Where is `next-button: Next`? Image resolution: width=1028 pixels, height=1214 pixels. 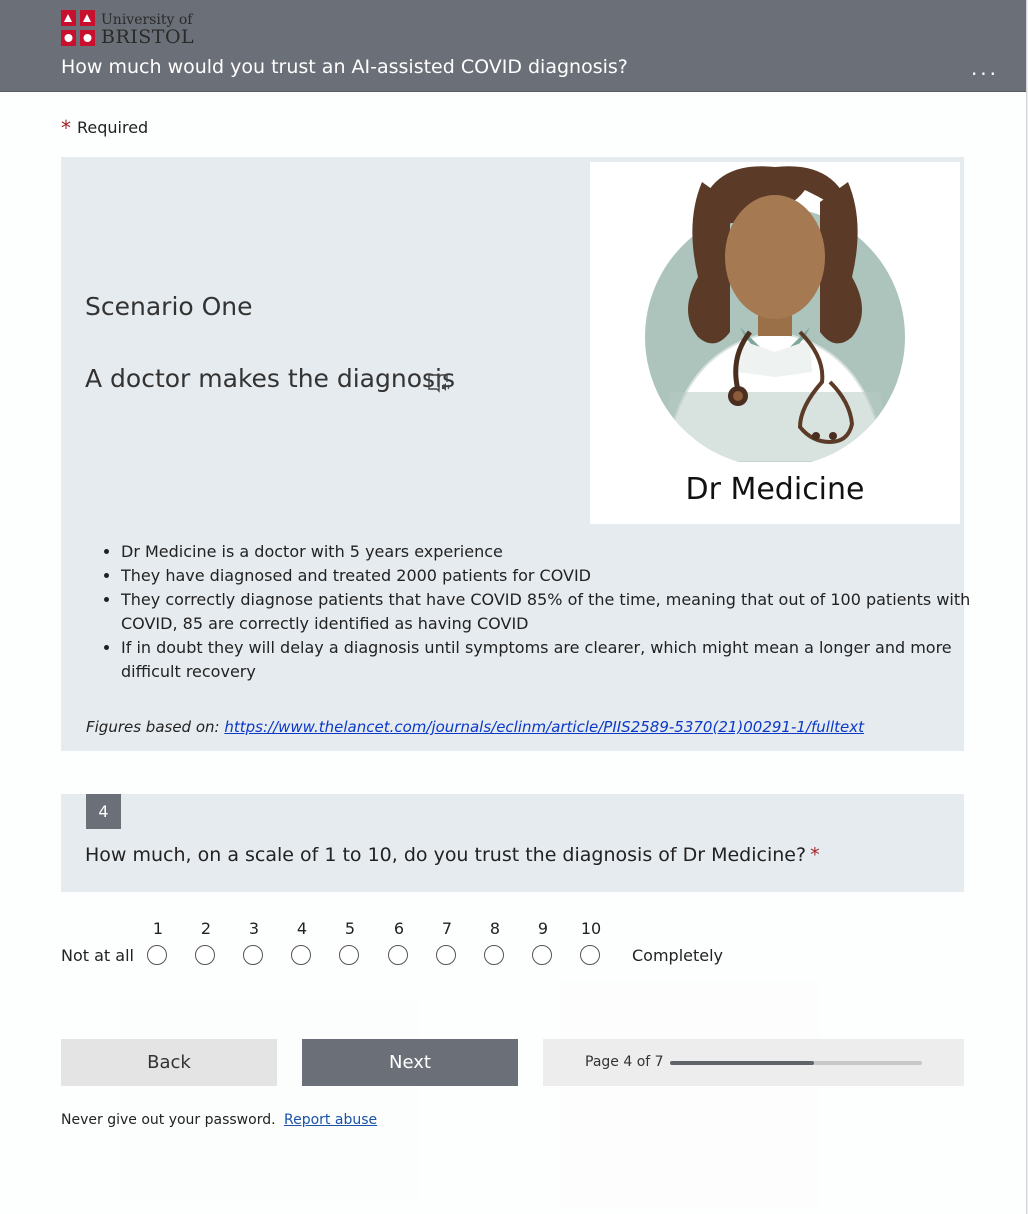
next-button: Next is located at coordinates (410, 1062).